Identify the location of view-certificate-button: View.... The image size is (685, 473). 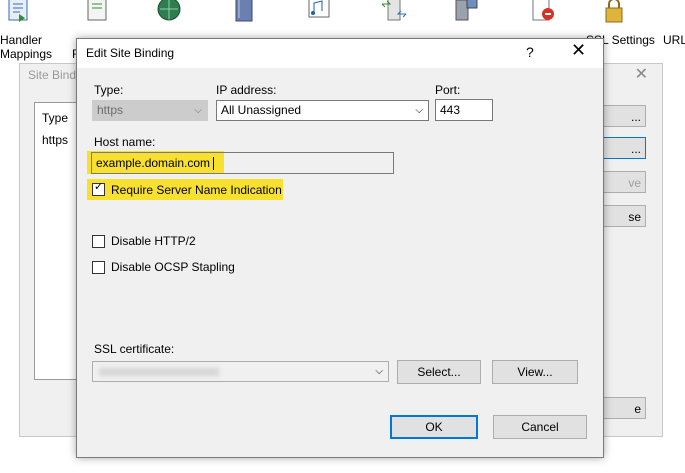
(535, 372).